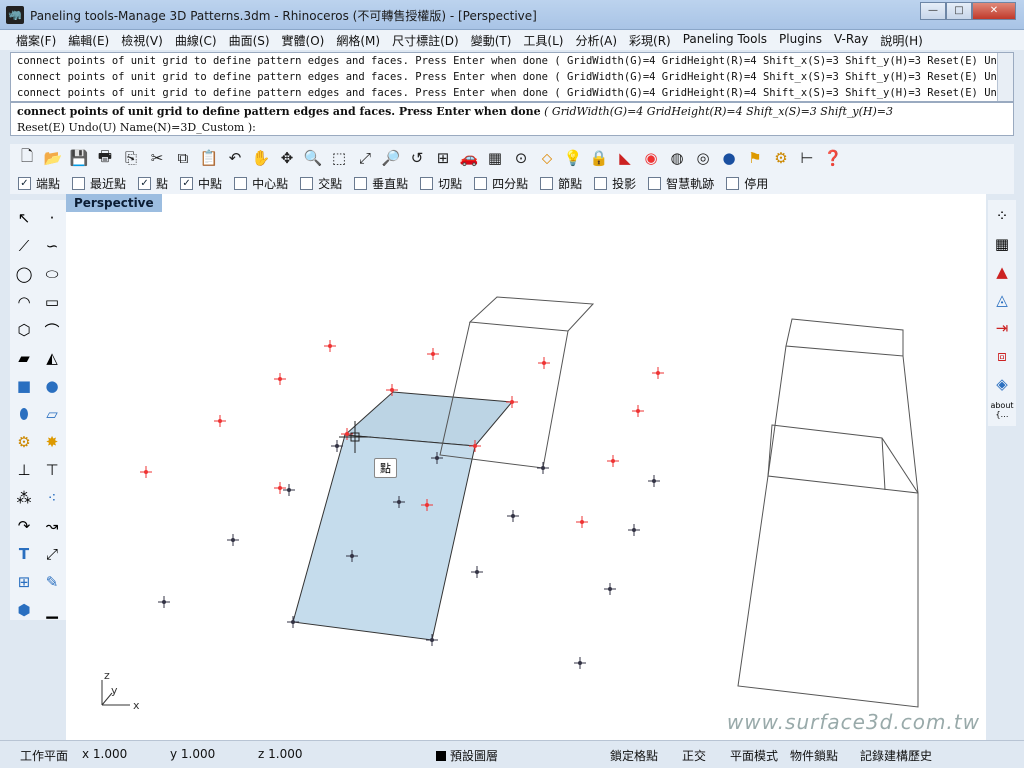 The height and width of the screenshot is (768, 1024). What do you see at coordinates (694, 755) in the screenshot?
I see `status-ortho-toggle: 正交` at bounding box center [694, 755].